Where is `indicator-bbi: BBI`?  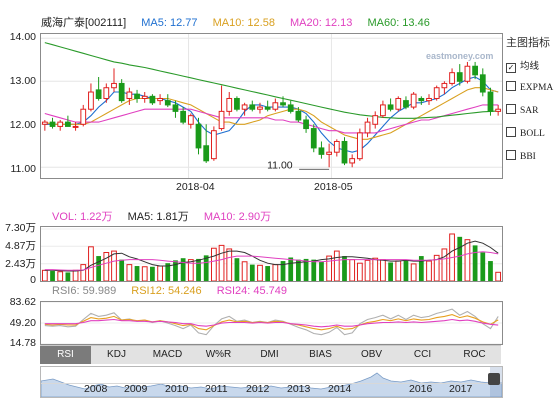 indicator-bbi: BBI is located at coordinates (521, 156).